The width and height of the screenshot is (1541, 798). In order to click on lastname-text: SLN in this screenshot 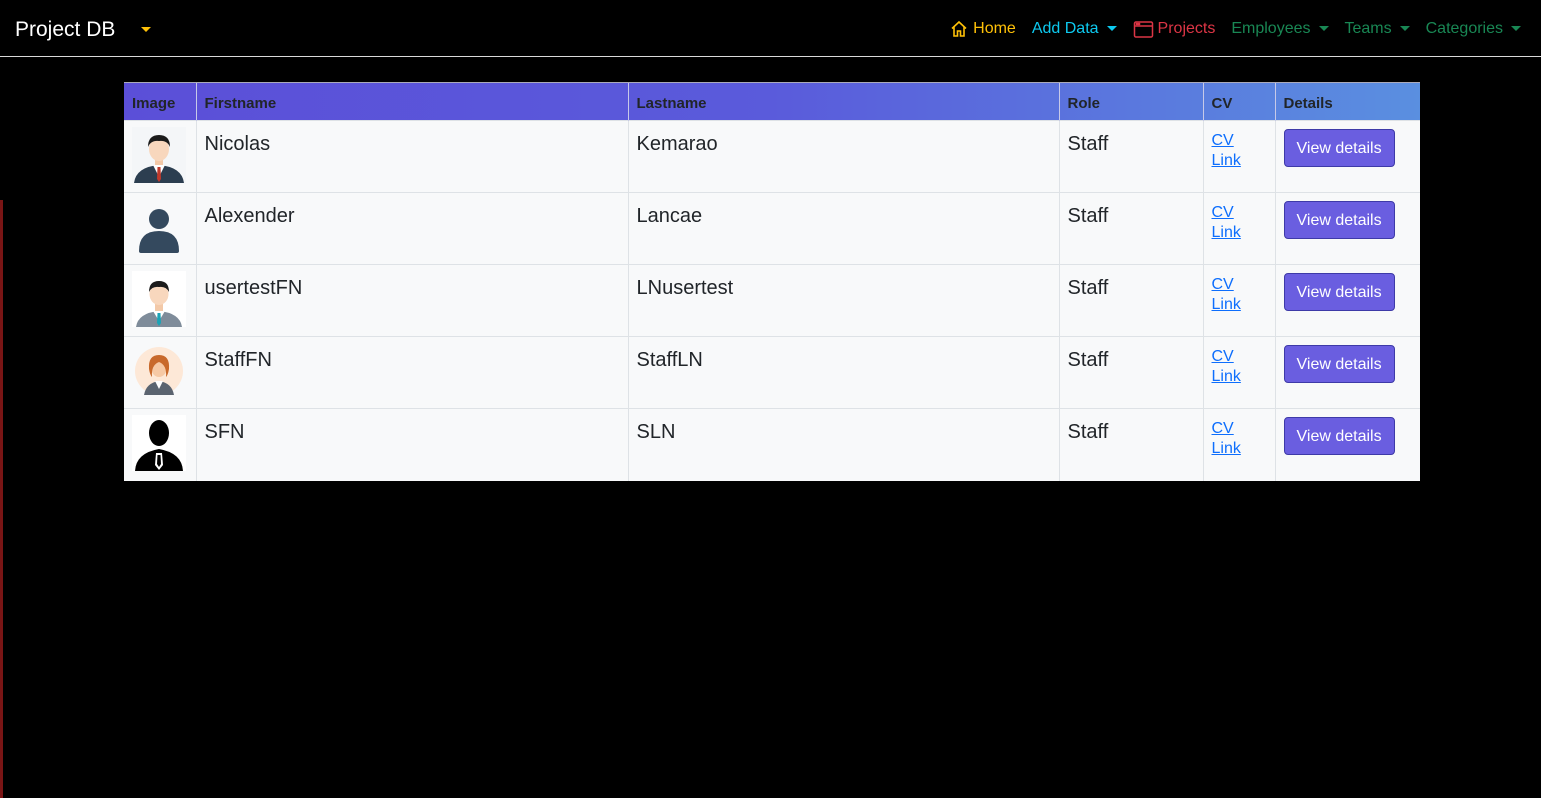, I will do `click(656, 432)`.